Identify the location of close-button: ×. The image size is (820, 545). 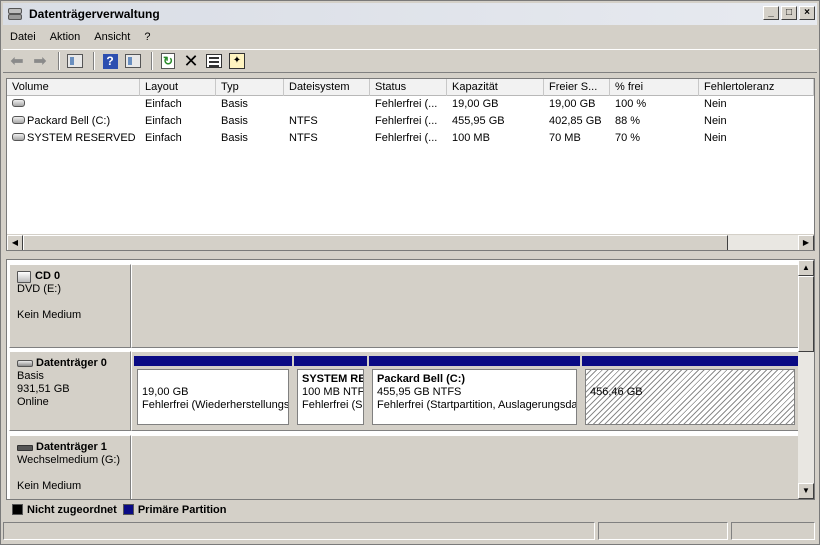
(807, 13).